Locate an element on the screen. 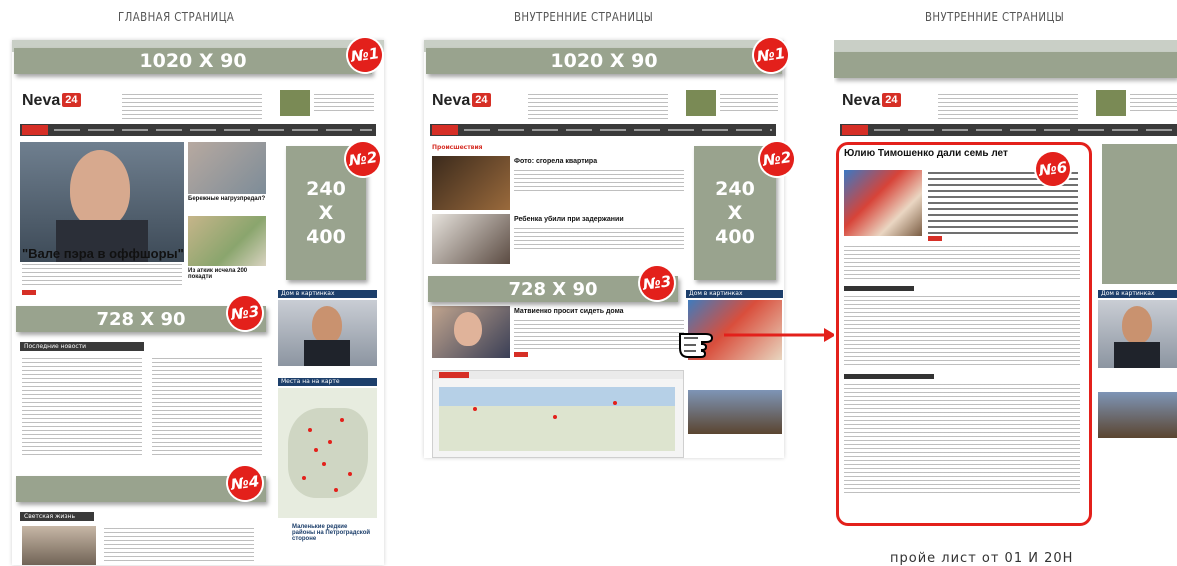 The height and width of the screenshot is (566, 1177). article-title: Юлию Тимошенко дали семь лет is located at coordinates (926, 153).